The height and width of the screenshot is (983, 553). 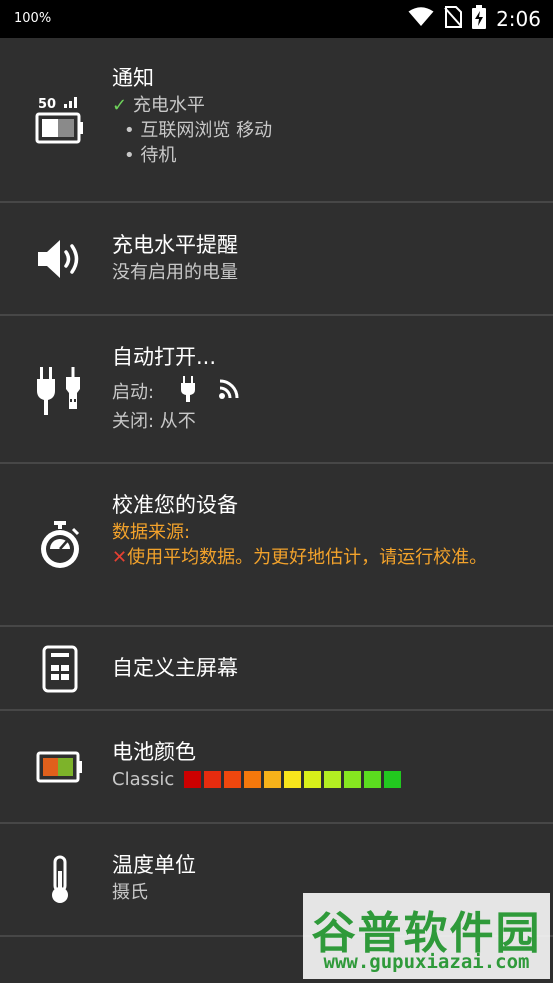 I want to click on no-sim-icon, so click(x=453, y=19).